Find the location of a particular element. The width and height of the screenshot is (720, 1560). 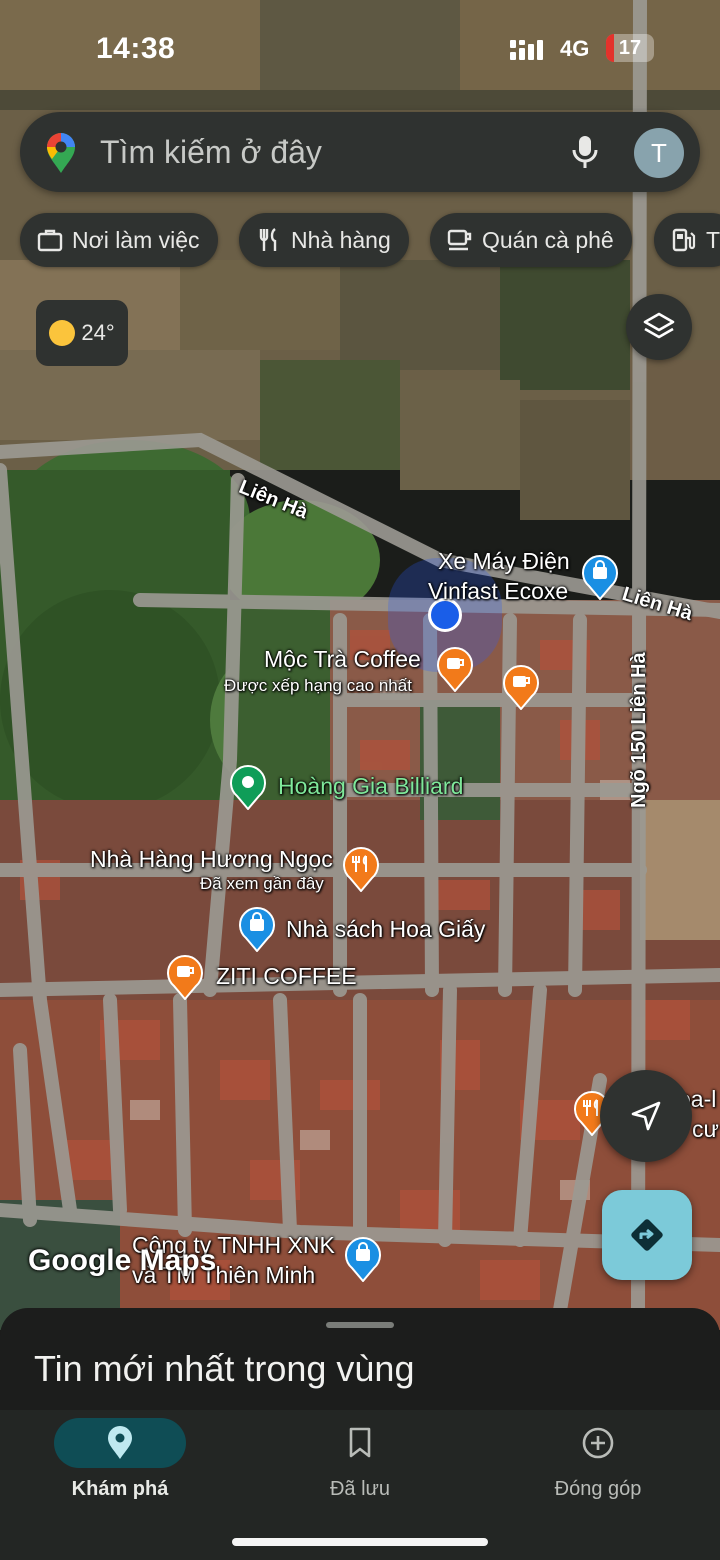

nav-label: Khám phá is located at coordinates (120, 1489).